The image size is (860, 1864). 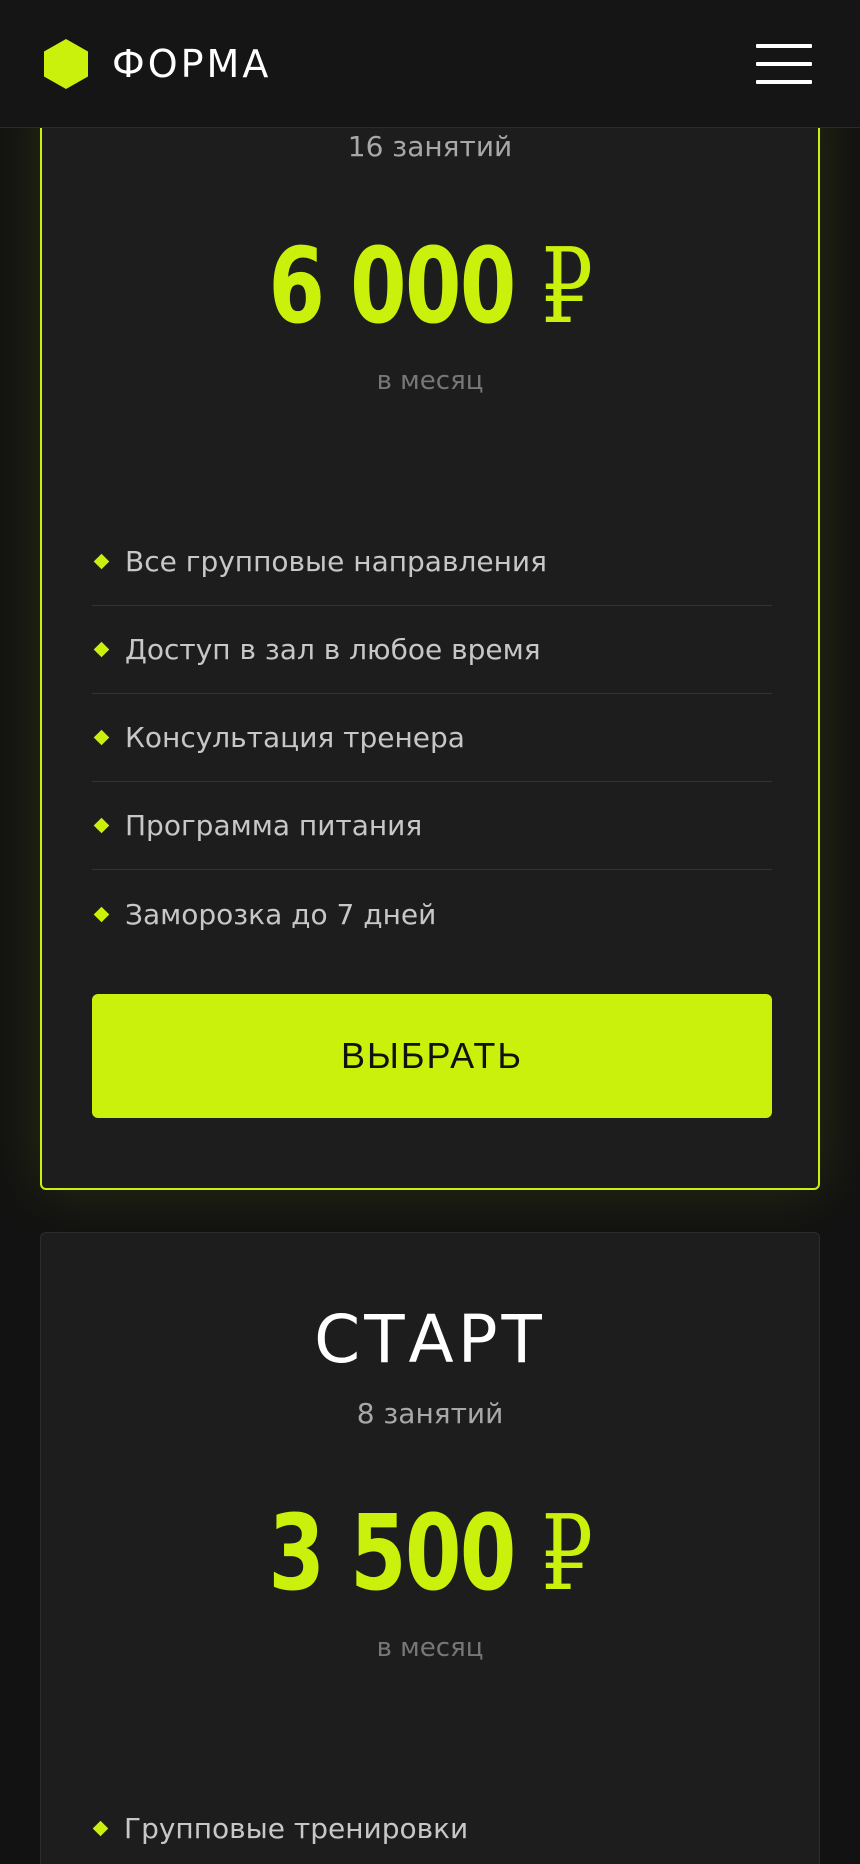 What do you see at coordinates (192, 63) in the screenshot?
I see `brand-name: ФОРМА` at bounding box center [192, 63].